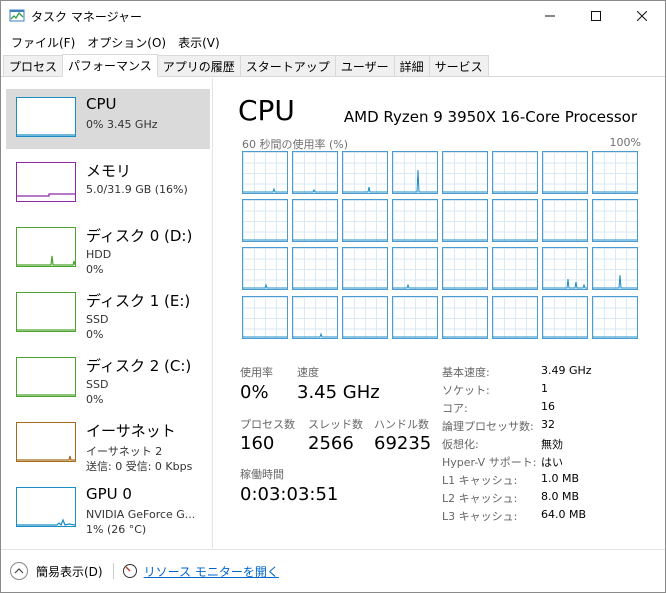 The width and height of the screenshot is (666, 593). What do you see at coordinates (254, 392) in the screenshot?
I see `utilization-value: 0%` at bounding box center [254, 392].